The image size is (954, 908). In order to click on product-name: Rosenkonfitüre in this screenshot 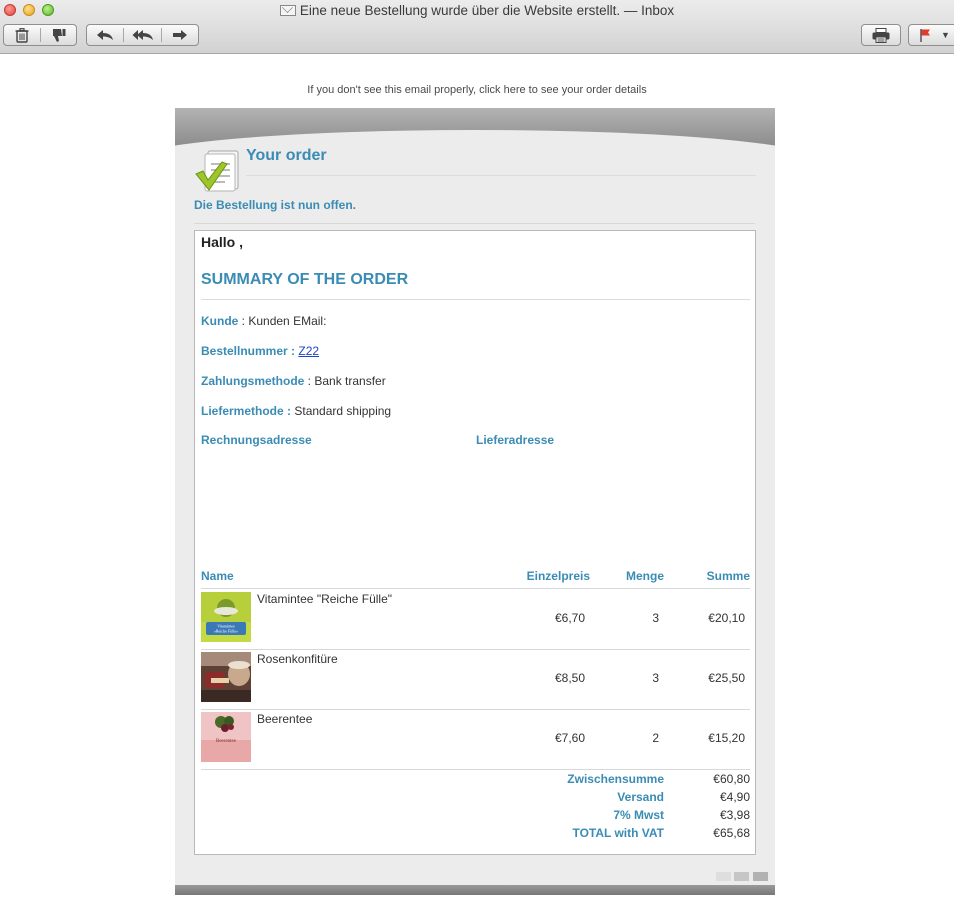, I will do `click(297, 659)`.